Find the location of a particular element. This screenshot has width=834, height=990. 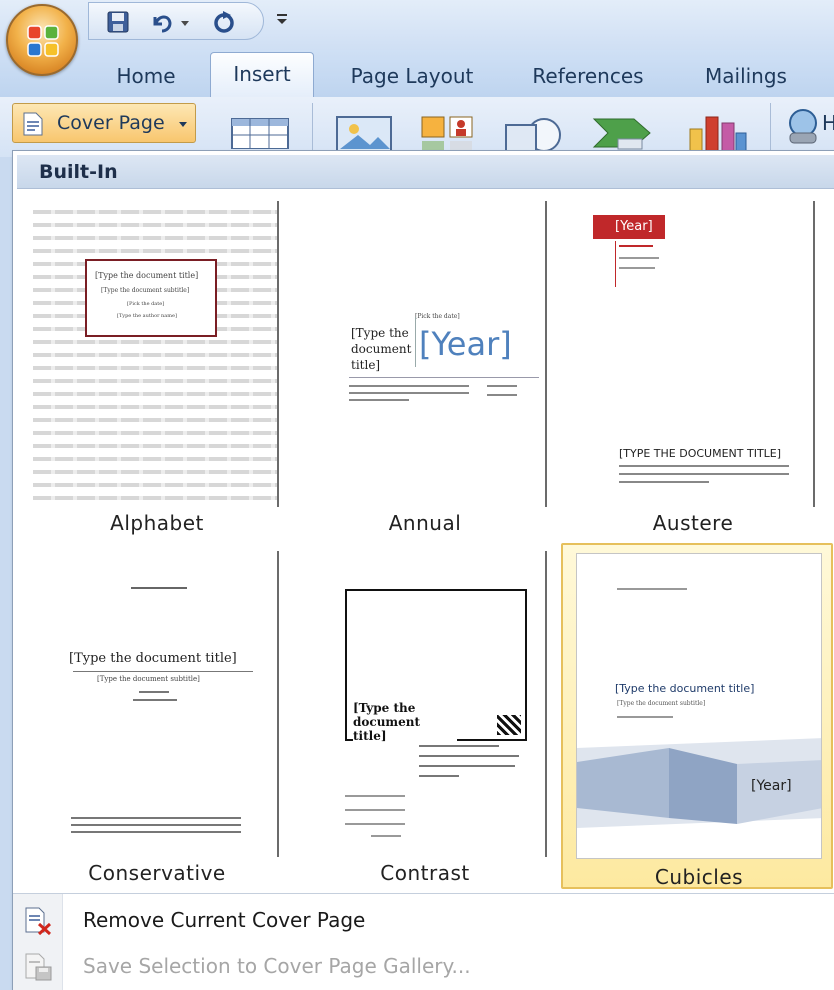

hyperlink-label: H is located at coordinates (828, 123).